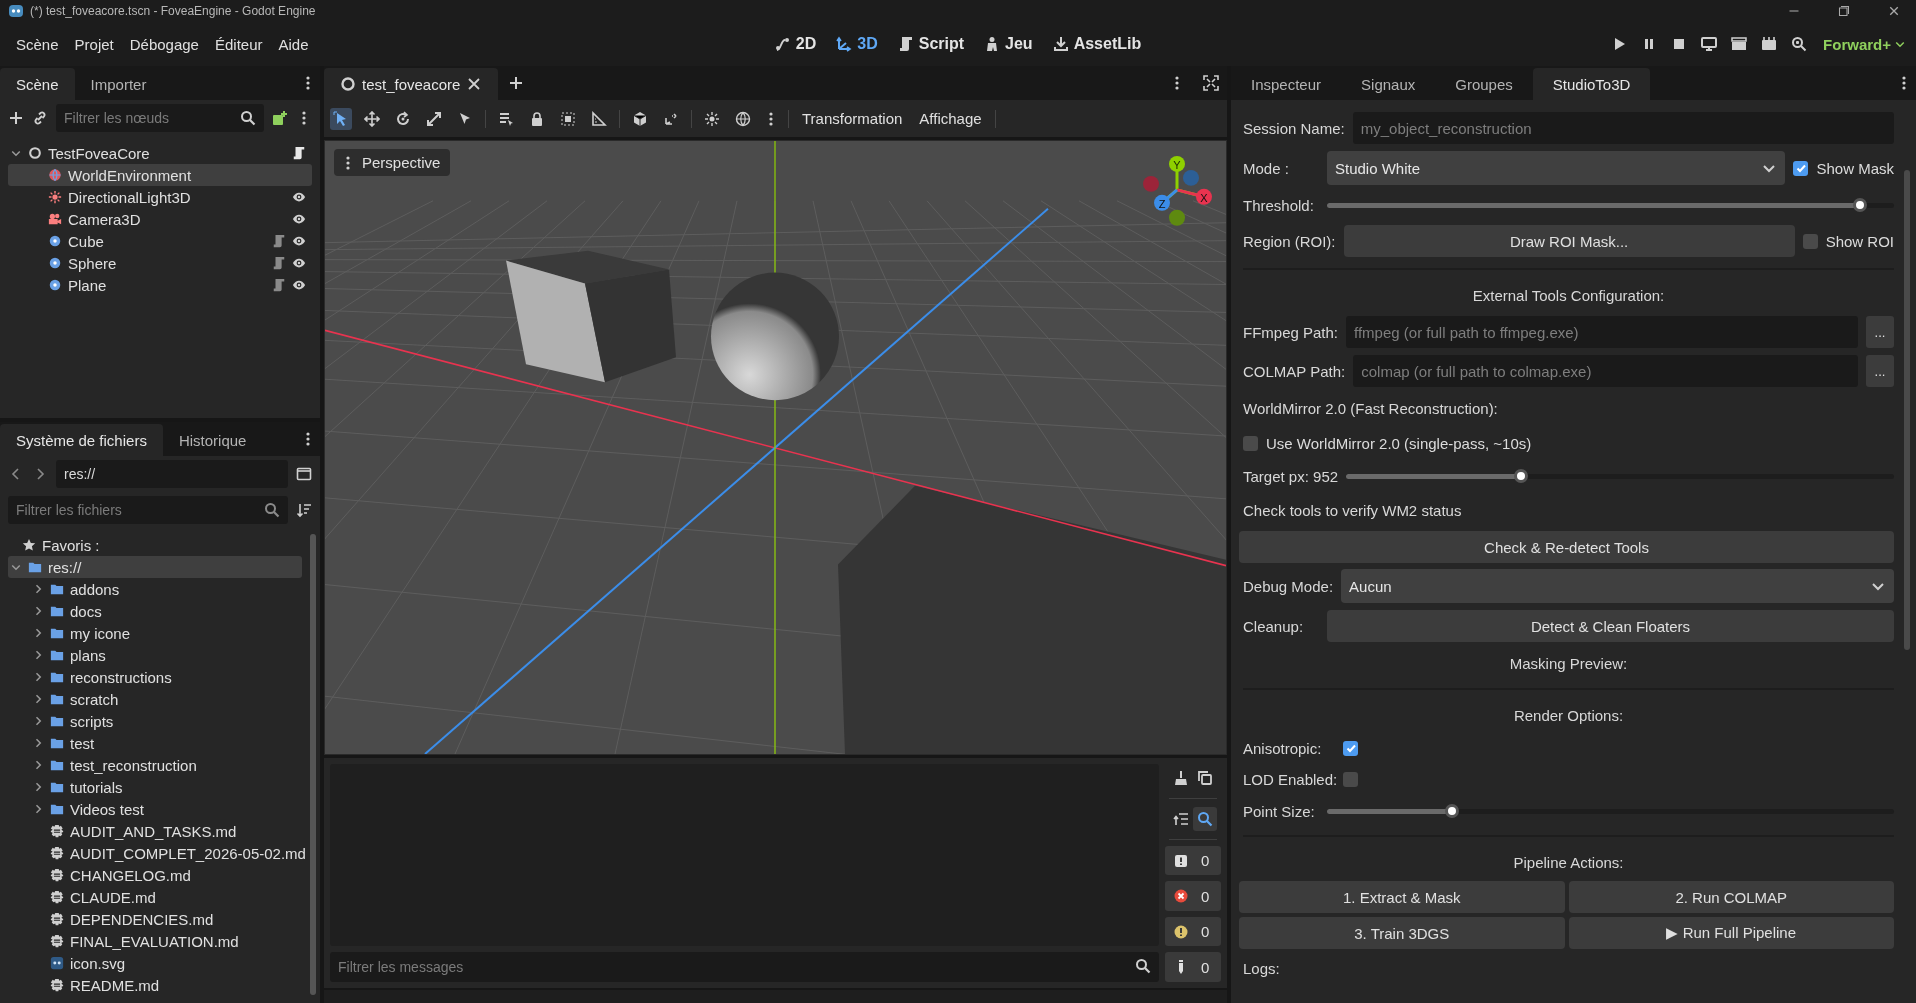  What do you see at coordinates (155, 875) in the screenshot?
I see `file-item: CHANGELOG.md` at bounding box center [155, 875].